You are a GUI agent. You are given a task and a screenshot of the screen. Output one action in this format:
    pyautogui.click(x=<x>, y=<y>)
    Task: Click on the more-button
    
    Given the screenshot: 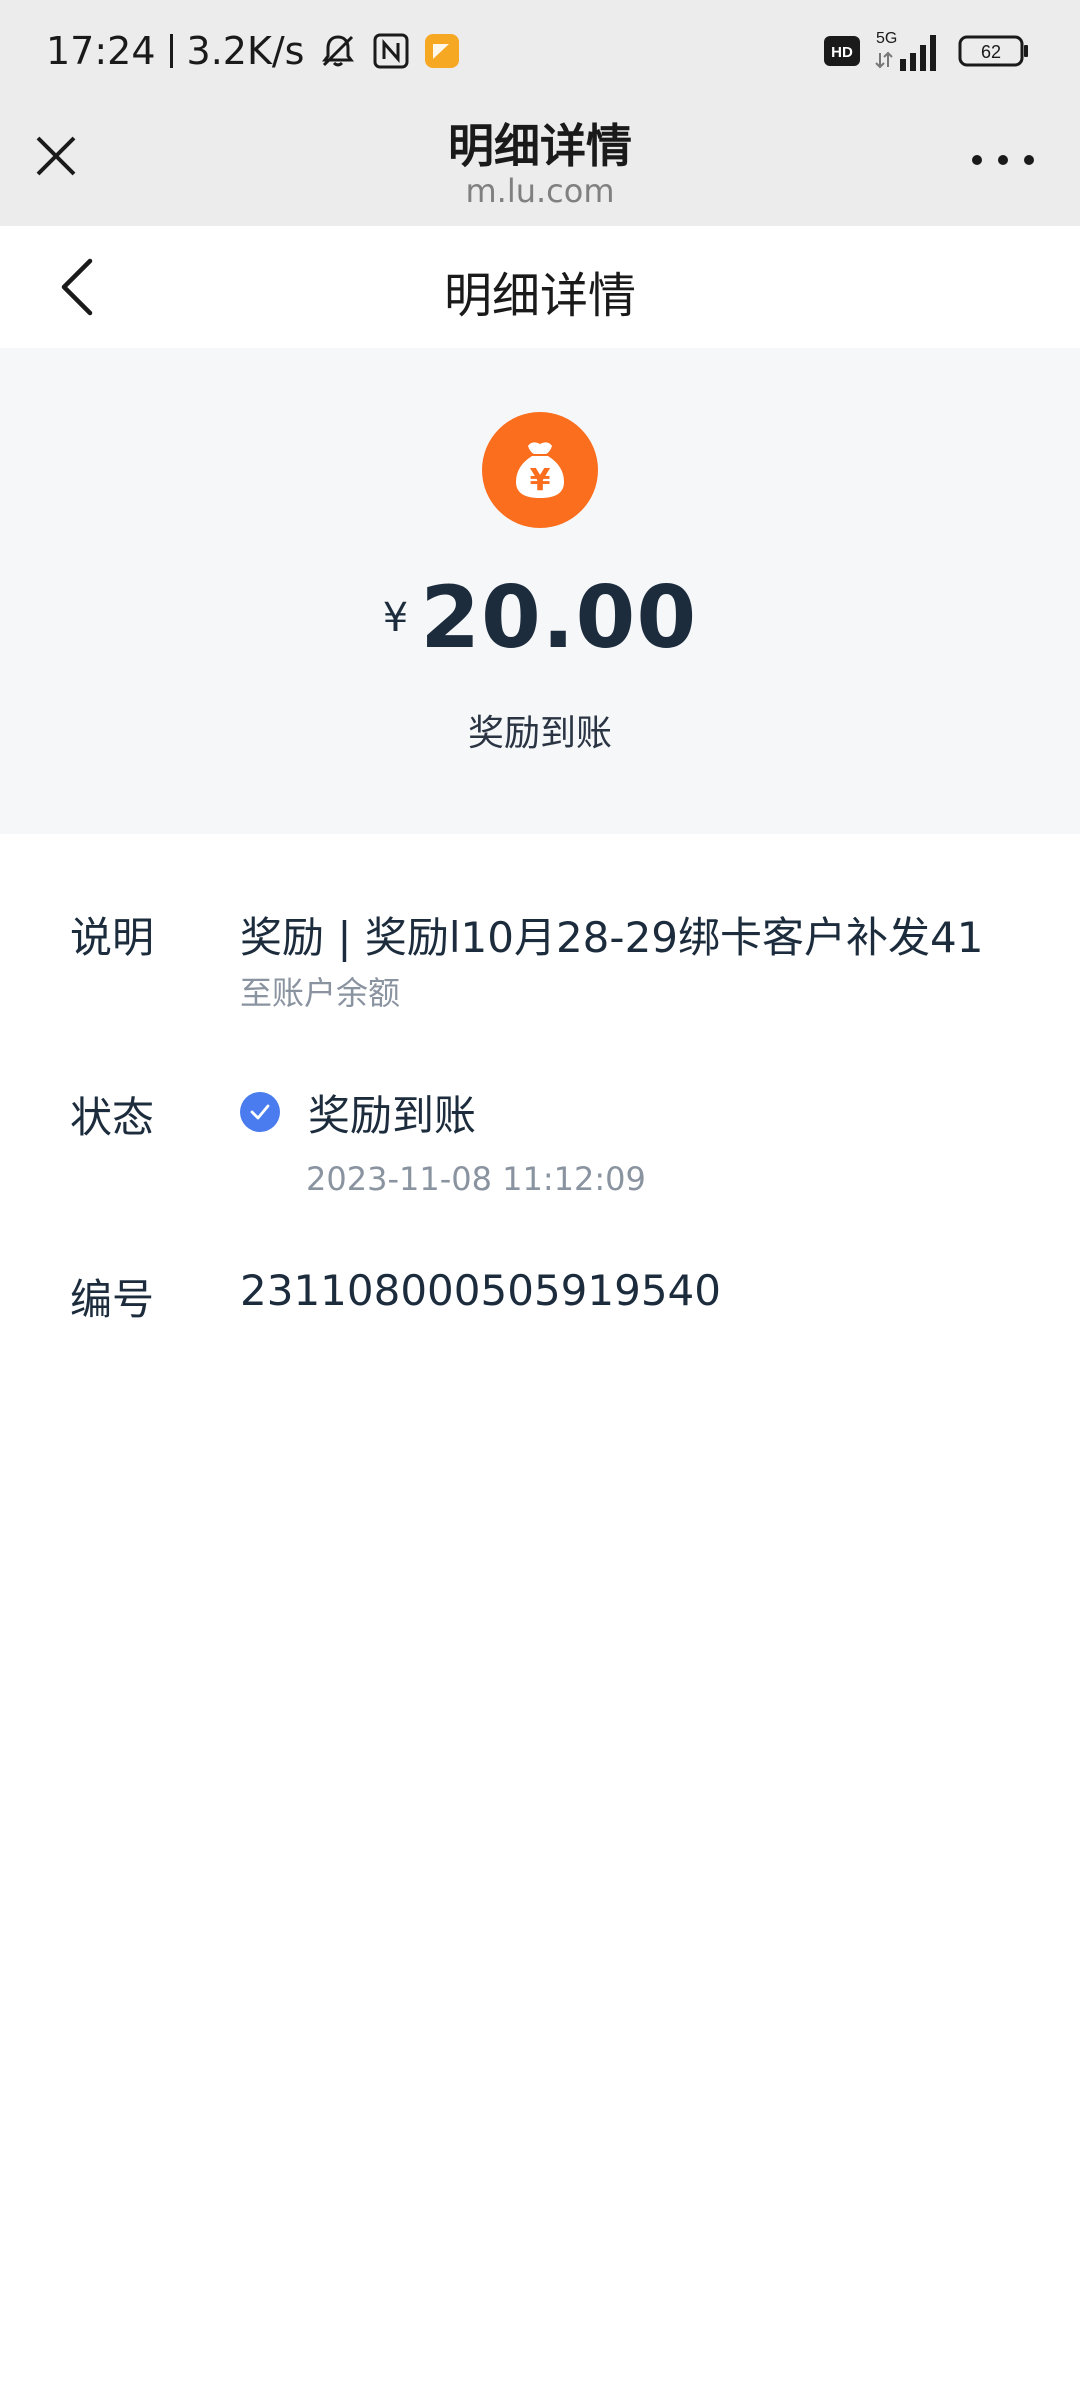 What is the action you would take?
    pyautogui.click(x=1003, y=160)
    